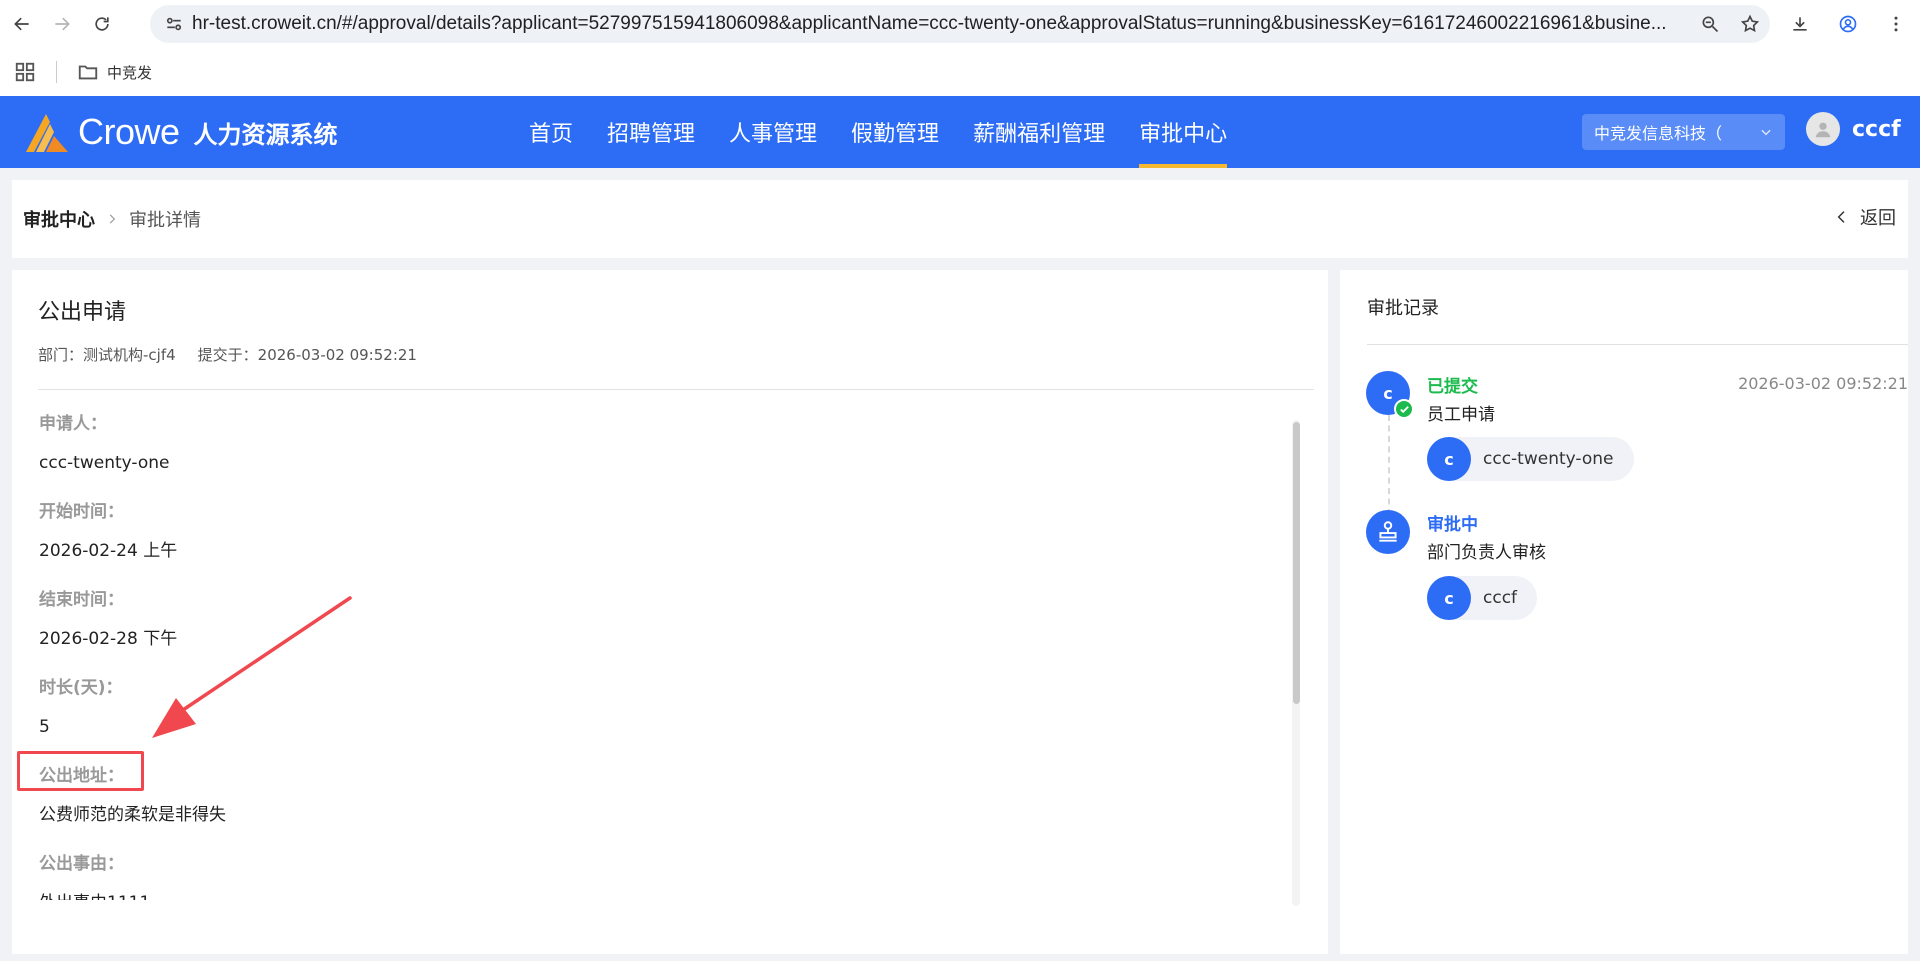 The image size is (1920, 961). Describe the element at coordinates (1389, 465) in the screenshot. I see `timeline-connector` at that location.